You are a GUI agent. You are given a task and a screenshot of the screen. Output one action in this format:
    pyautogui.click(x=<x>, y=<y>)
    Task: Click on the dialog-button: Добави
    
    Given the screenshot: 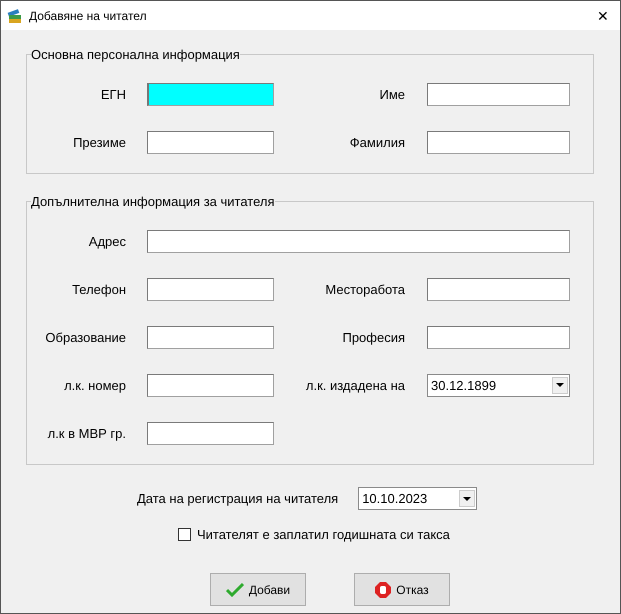 What is the action you would take?
    pyautogui.click(x=258, y=589)
    